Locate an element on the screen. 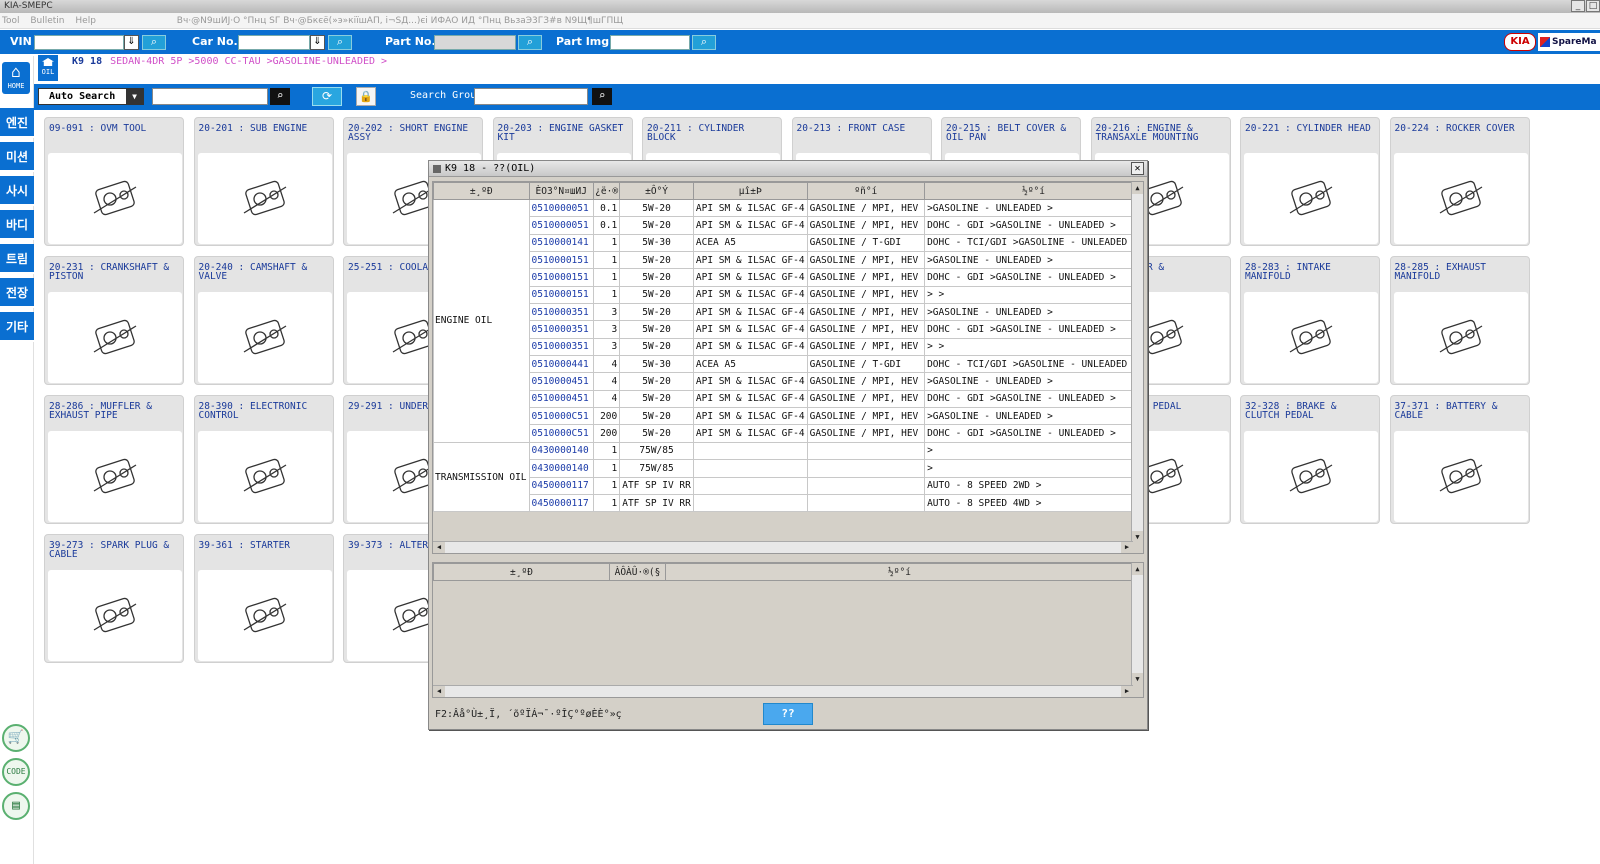  close-icon: ✕ is located at coordinates (1137, 168).